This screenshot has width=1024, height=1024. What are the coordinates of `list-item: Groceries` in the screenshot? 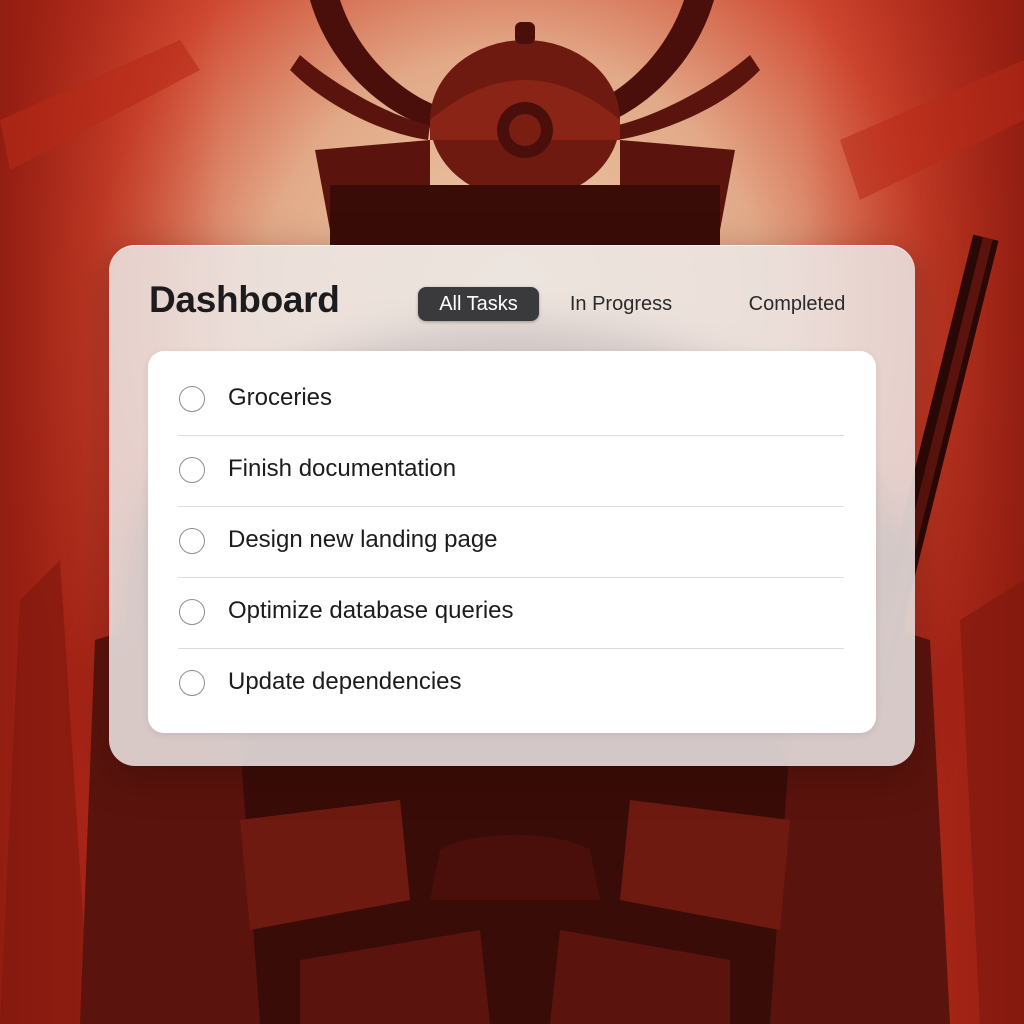 It's located at (511, 400).